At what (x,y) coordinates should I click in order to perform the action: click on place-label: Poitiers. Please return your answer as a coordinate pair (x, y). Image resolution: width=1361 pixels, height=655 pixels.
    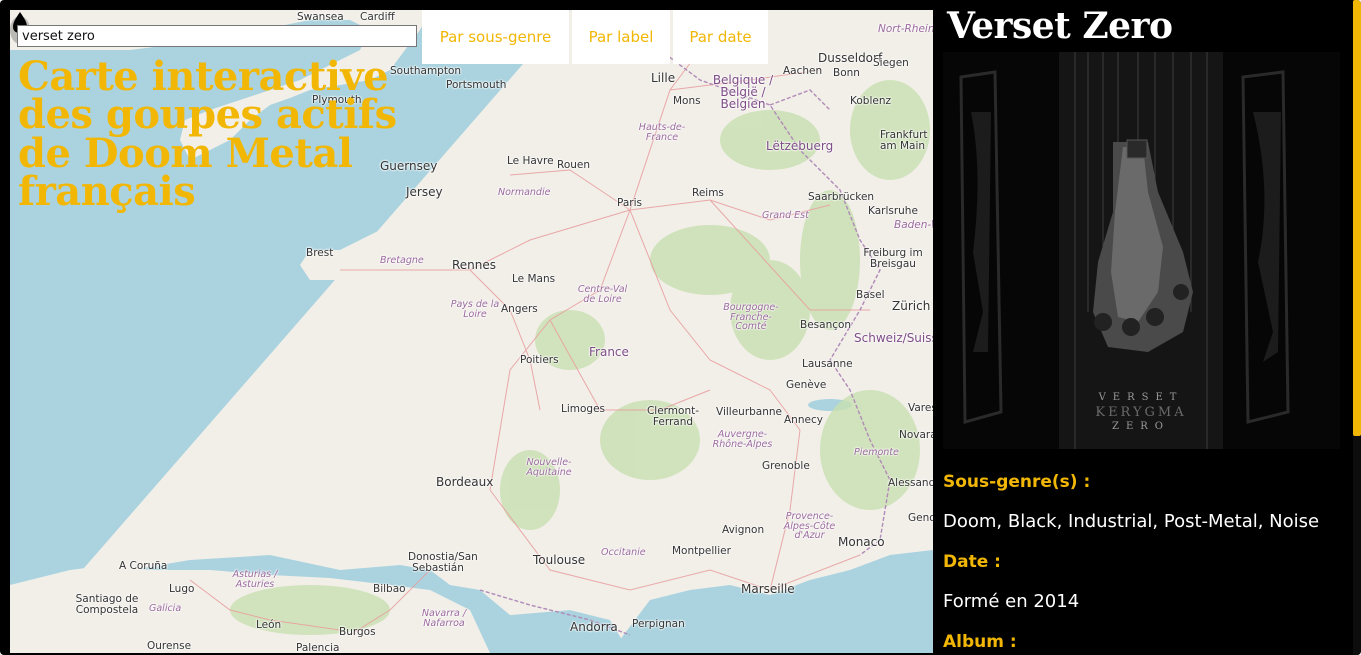
    Looking at the image, I should click on (539, 360).